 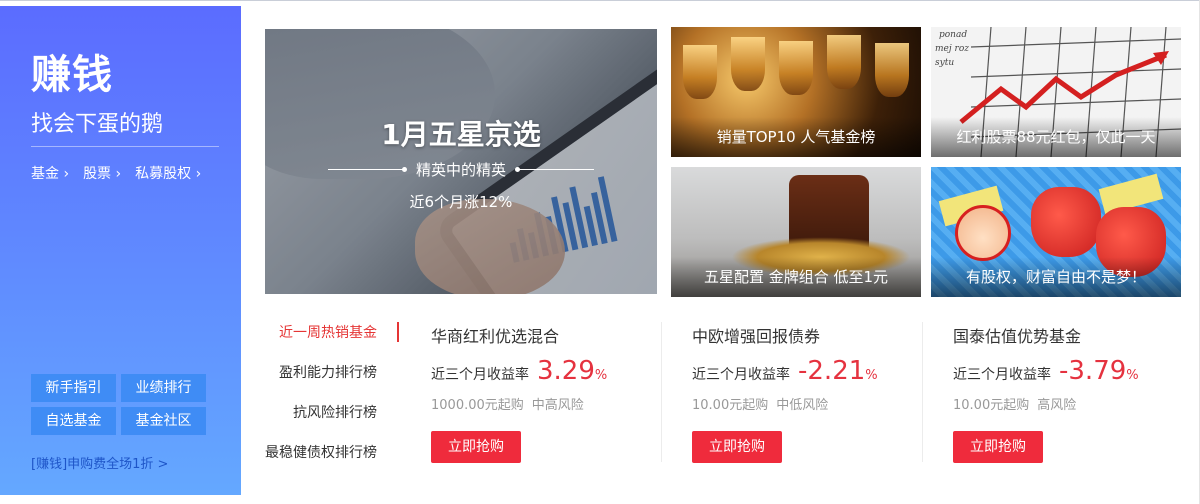 I want to click on fund-community-button: 基金社区, so click(x=163, y=421).